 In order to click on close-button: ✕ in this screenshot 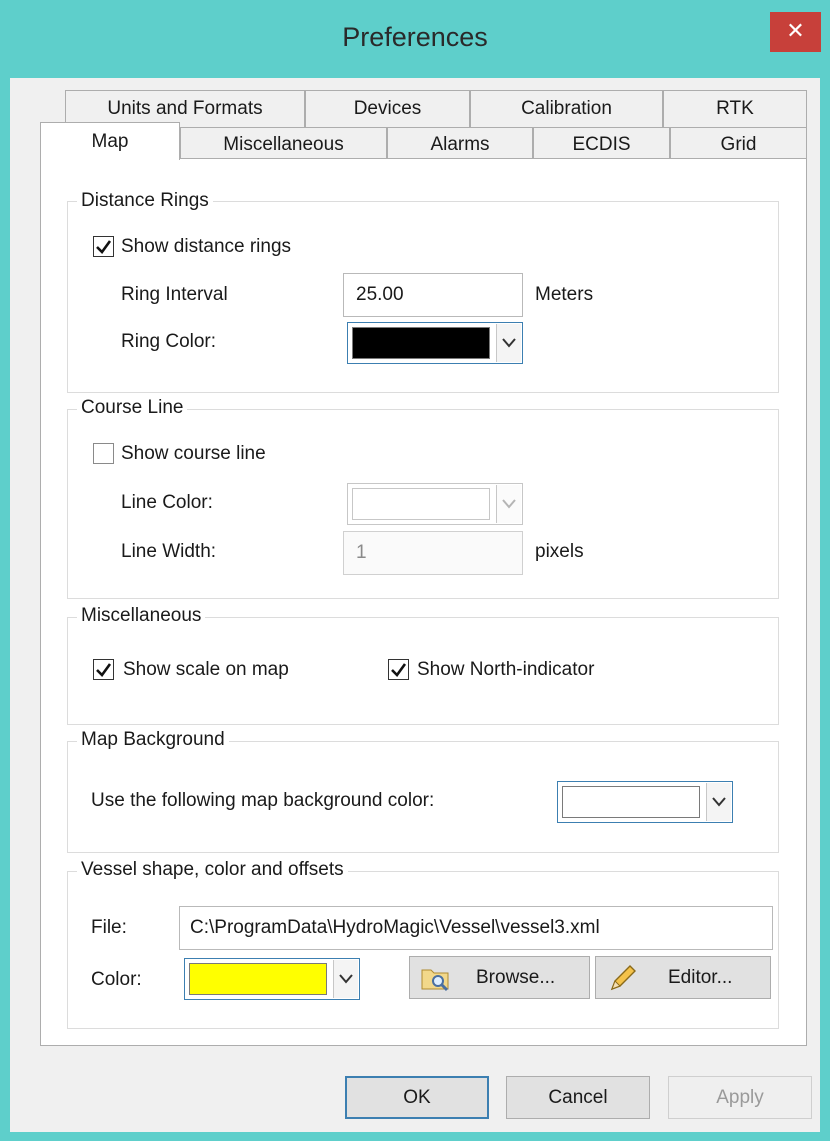, I will do `click(795, 32)`.